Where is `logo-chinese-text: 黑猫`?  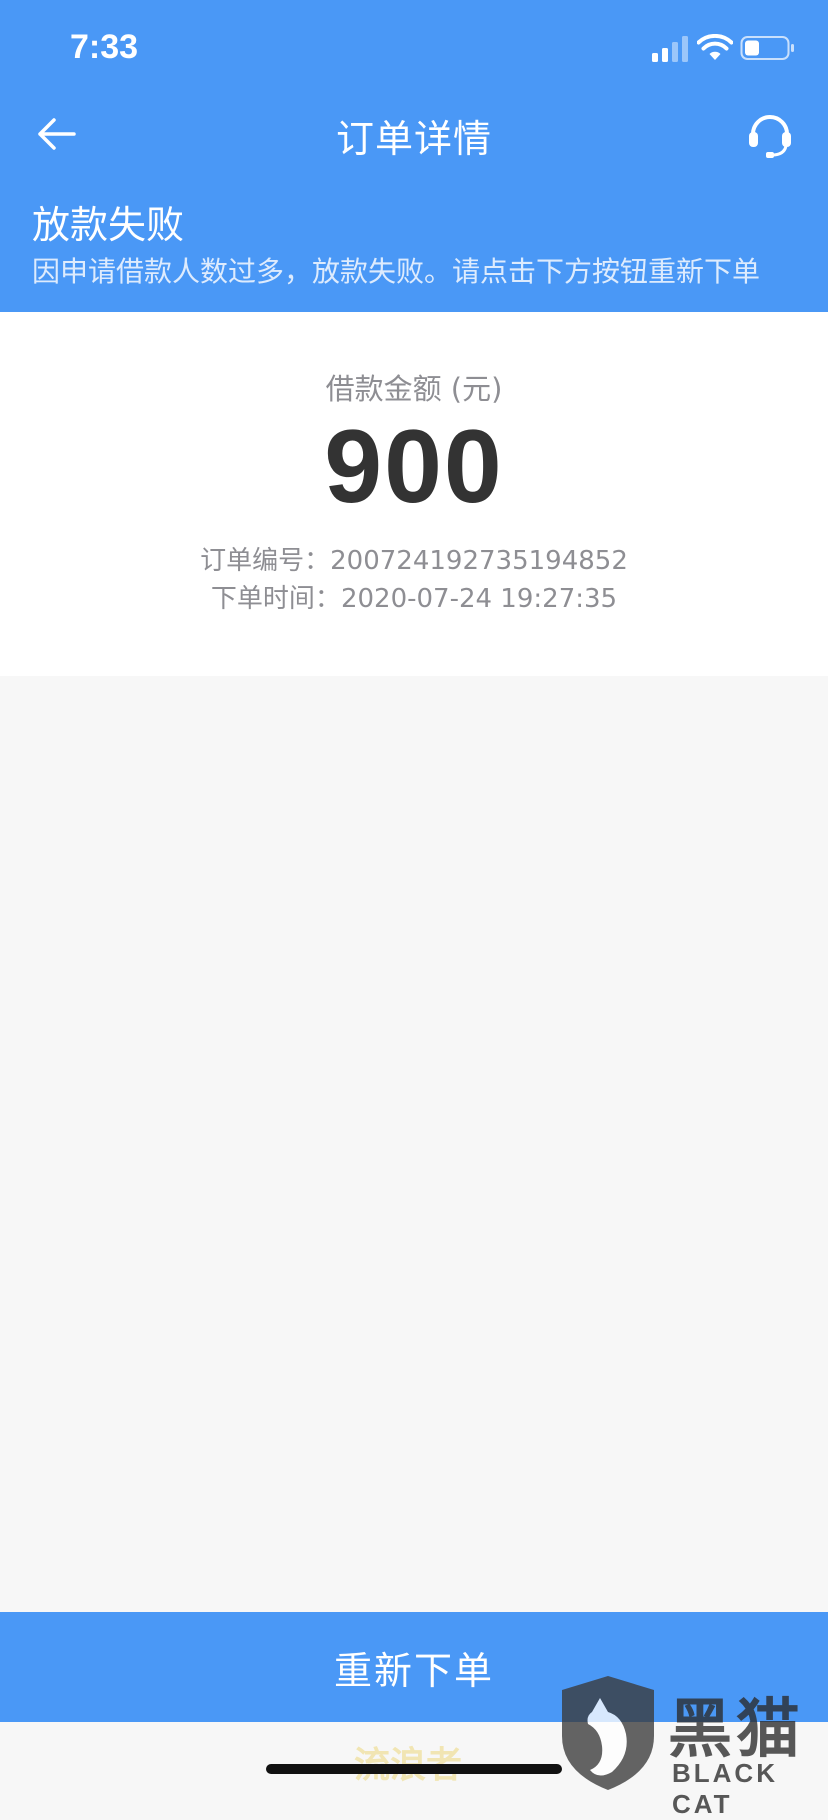 logo-chinese-text: 黑猫 is located at coordinates (736, 1730).